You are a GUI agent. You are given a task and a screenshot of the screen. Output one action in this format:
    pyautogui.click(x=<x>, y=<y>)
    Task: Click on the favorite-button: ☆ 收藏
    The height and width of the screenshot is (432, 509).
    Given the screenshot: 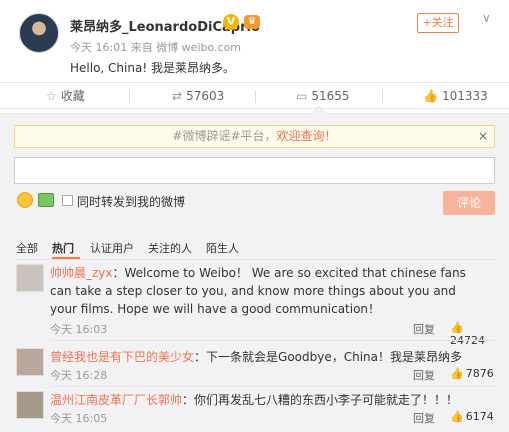 What is the action you would take?
    pyautogui.click(x=65, y=96)
    